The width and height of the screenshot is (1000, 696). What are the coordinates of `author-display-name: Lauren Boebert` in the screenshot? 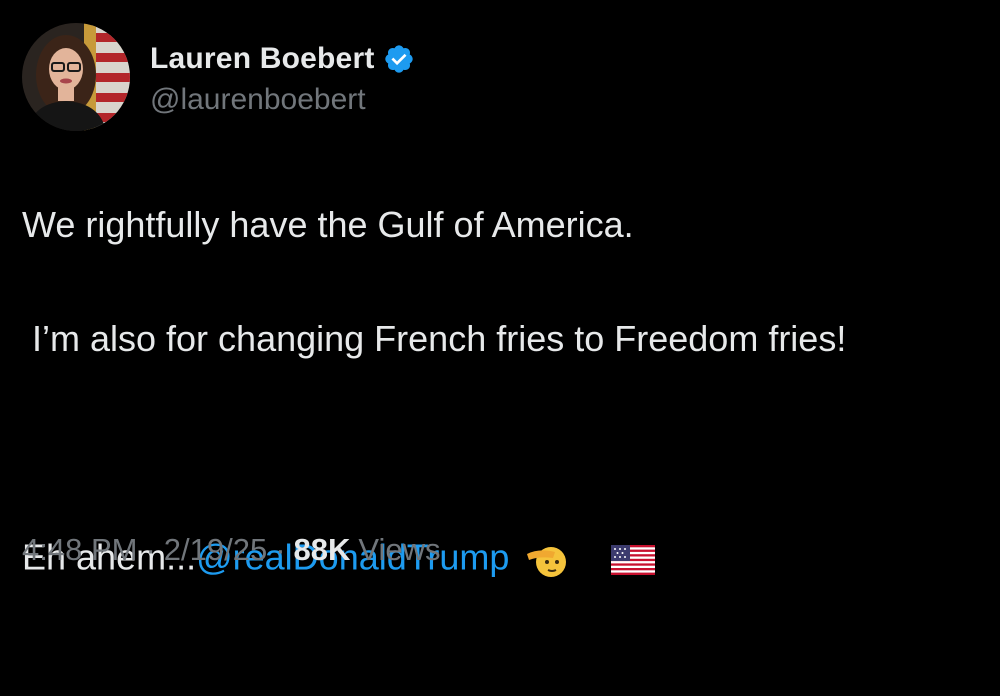 It's located at (262, 59).